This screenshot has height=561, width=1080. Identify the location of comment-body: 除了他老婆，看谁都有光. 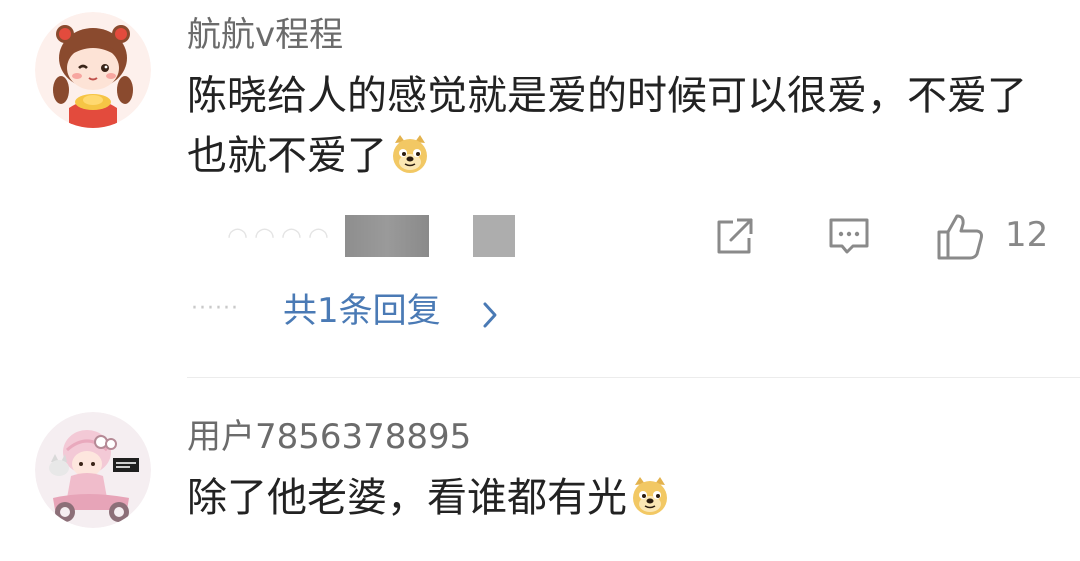
(407, 498).